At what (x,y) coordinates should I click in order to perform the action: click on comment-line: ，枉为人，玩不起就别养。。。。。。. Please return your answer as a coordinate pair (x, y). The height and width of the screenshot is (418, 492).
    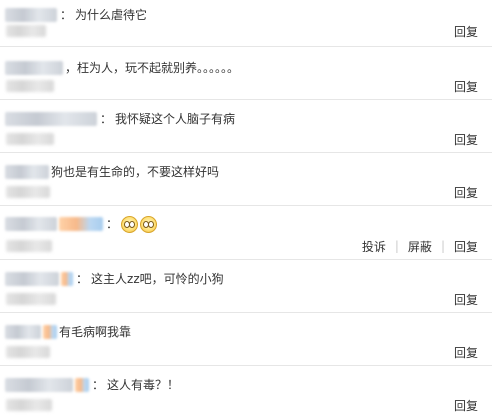
    Looking at the image, I should click on (122, 68).